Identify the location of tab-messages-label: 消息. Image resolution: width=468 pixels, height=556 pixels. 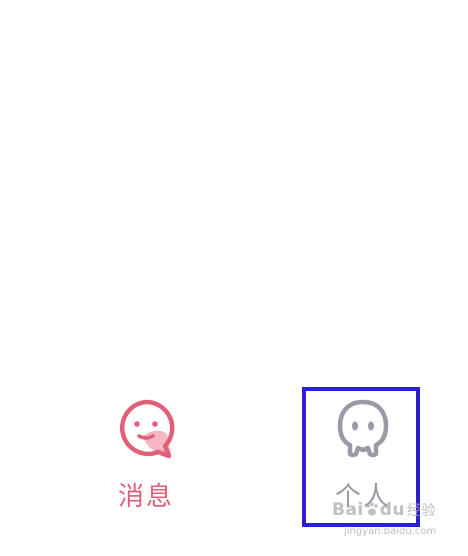
(145, 497).